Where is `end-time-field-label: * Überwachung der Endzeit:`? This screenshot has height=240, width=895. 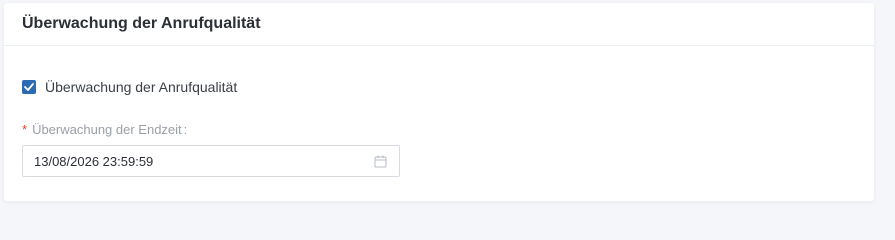 end-time-field-label: * Überwachung der Endzeit: is located at coordinates (104, 129).